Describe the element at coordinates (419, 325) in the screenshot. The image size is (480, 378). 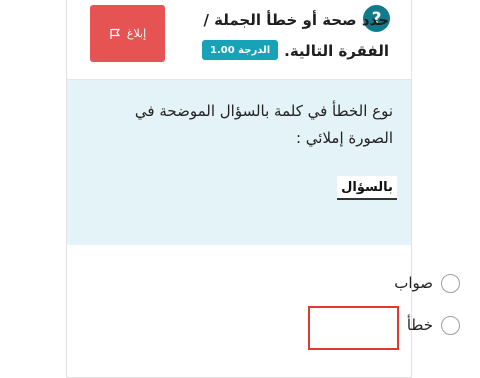
I see `option-label: خطأ` at that location.